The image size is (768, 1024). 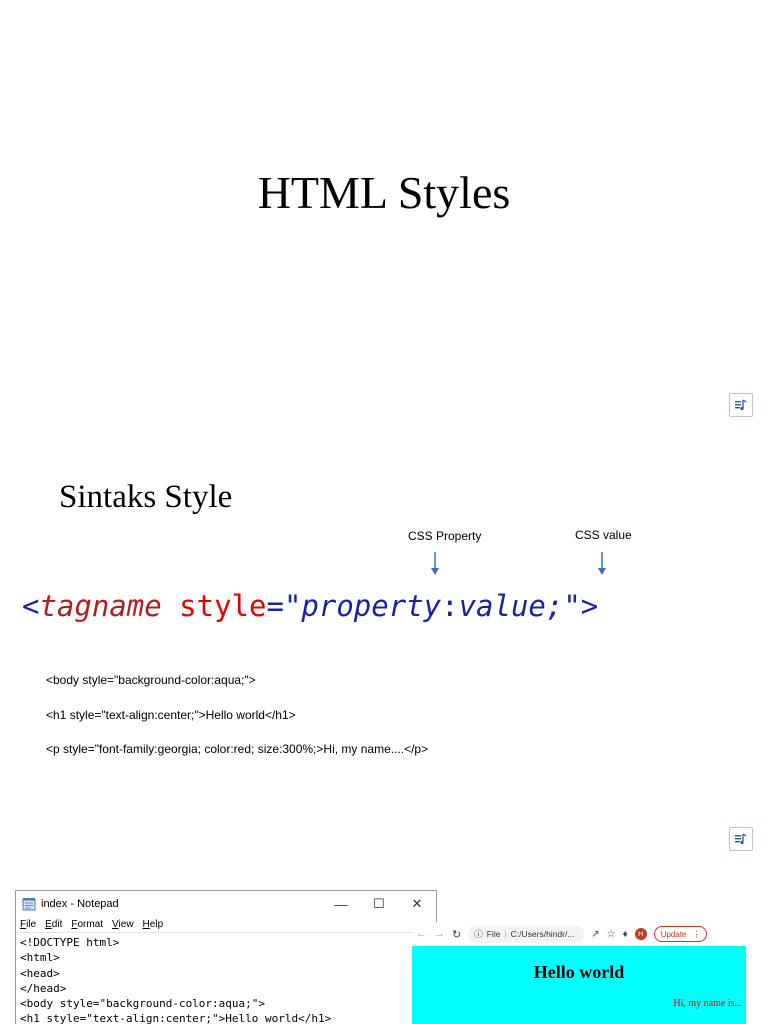 I want to click on syntax-colon: :, so click(x=450, y=606).